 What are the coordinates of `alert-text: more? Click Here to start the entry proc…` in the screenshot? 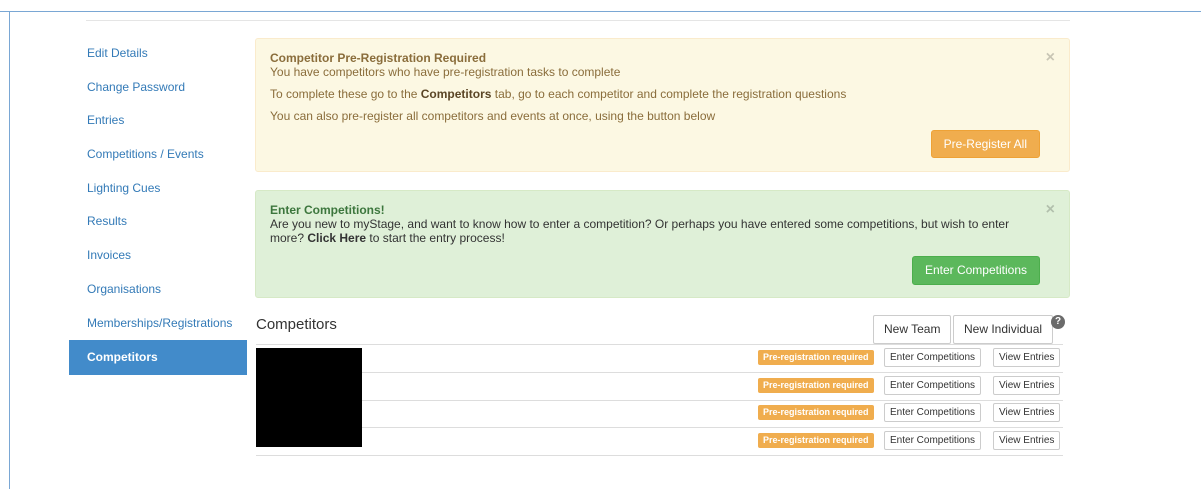 It's located at (662, 238).